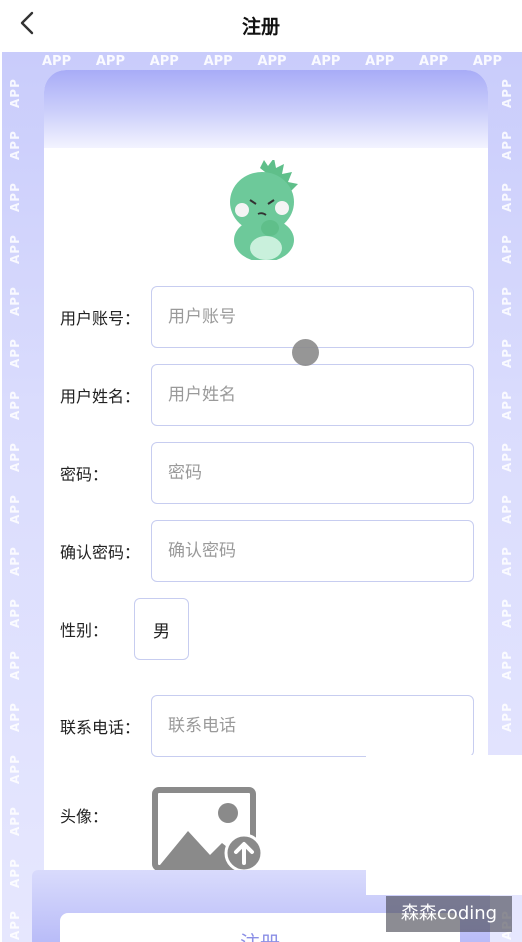 The image size is (522, 942). I want to click on gender-label: 性别：, so click(84, 630).